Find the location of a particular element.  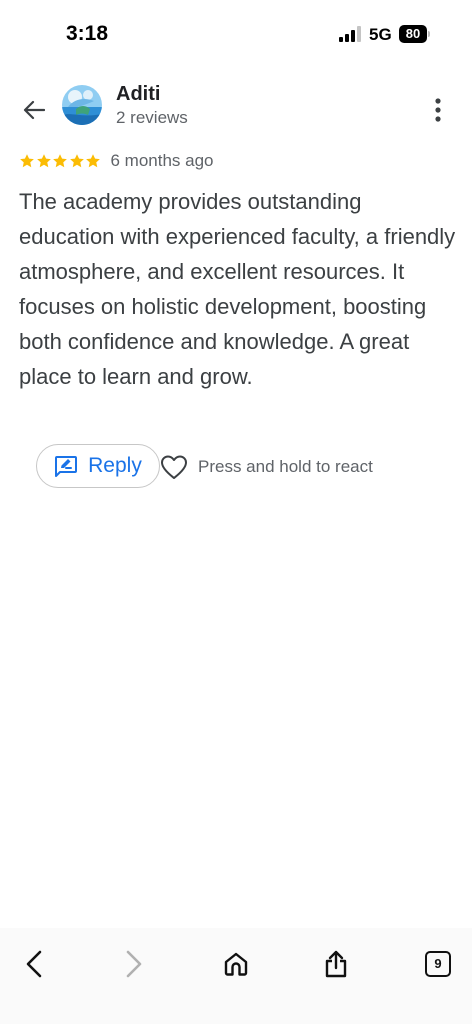

reviewer-review-count: 2 reviews is located at coordinates (152, 117).